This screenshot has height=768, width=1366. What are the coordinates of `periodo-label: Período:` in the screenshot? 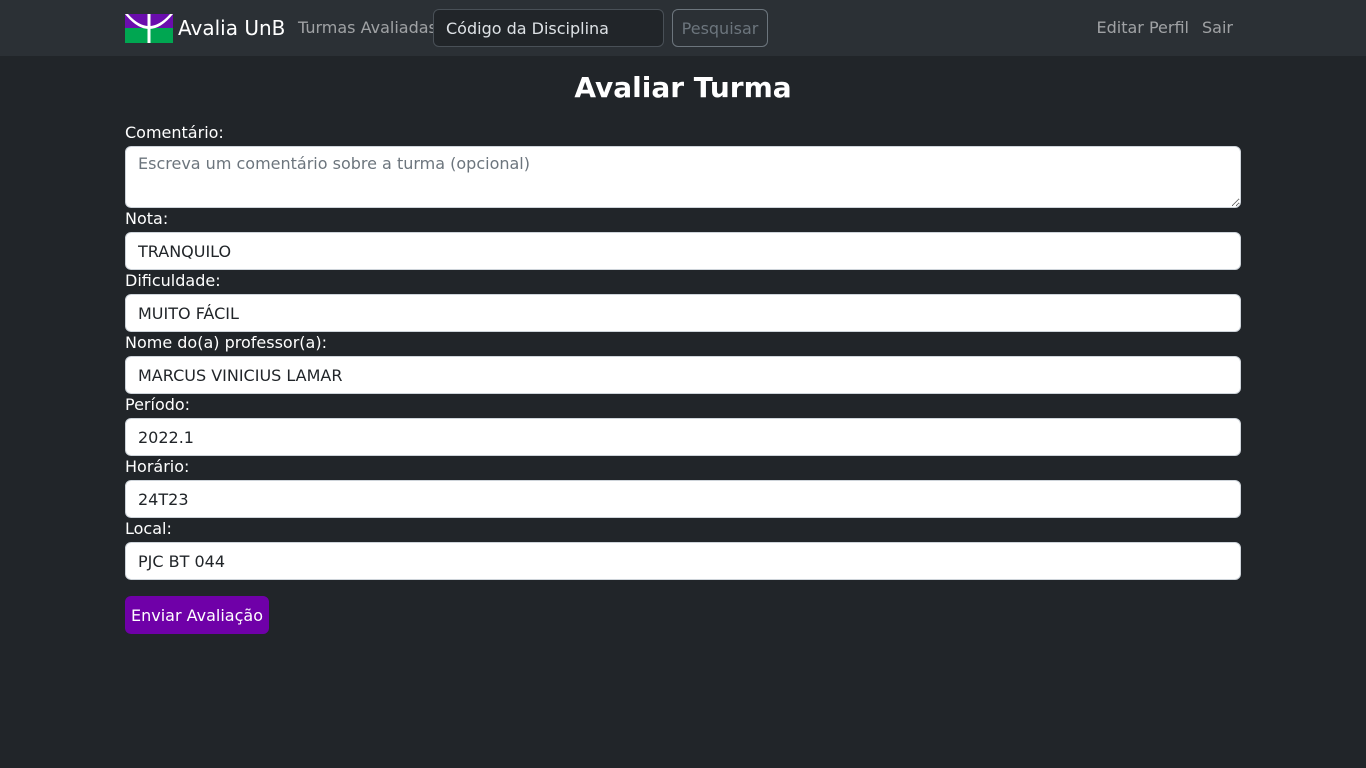 It's located at (158, 404).